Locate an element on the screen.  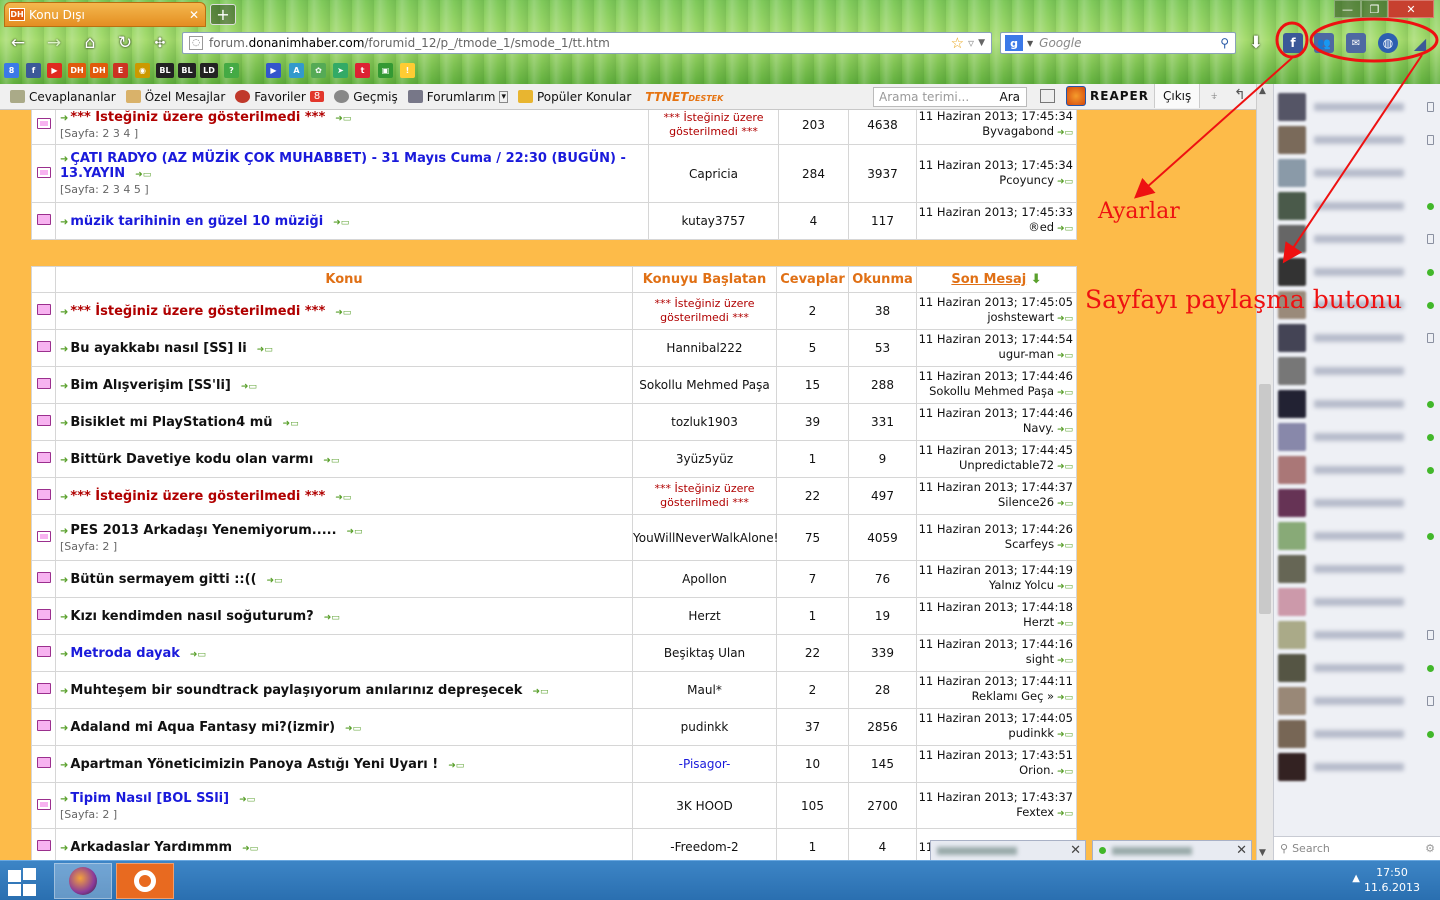
header-last-post-link: Son Mesaj is located at coordinates (988, 279).